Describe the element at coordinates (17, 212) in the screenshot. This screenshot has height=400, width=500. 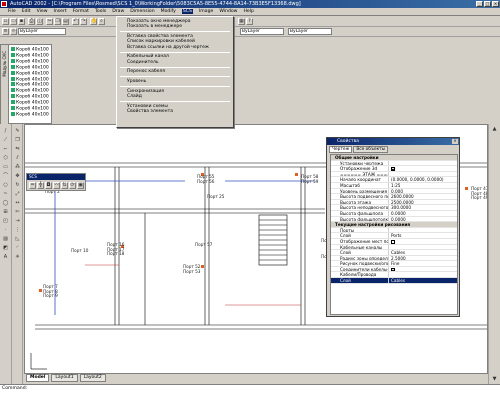
I see `trim-icon: ✄` at that location.